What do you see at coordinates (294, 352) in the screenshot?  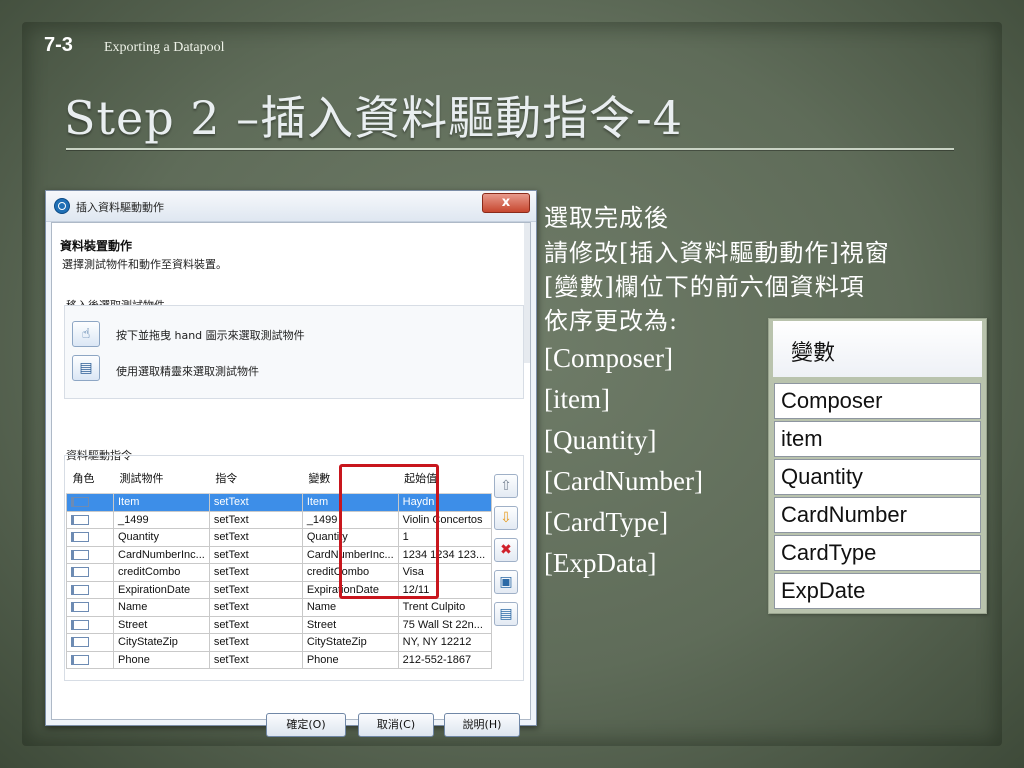 I see `select-object-group` at bounding box center [294, 352].